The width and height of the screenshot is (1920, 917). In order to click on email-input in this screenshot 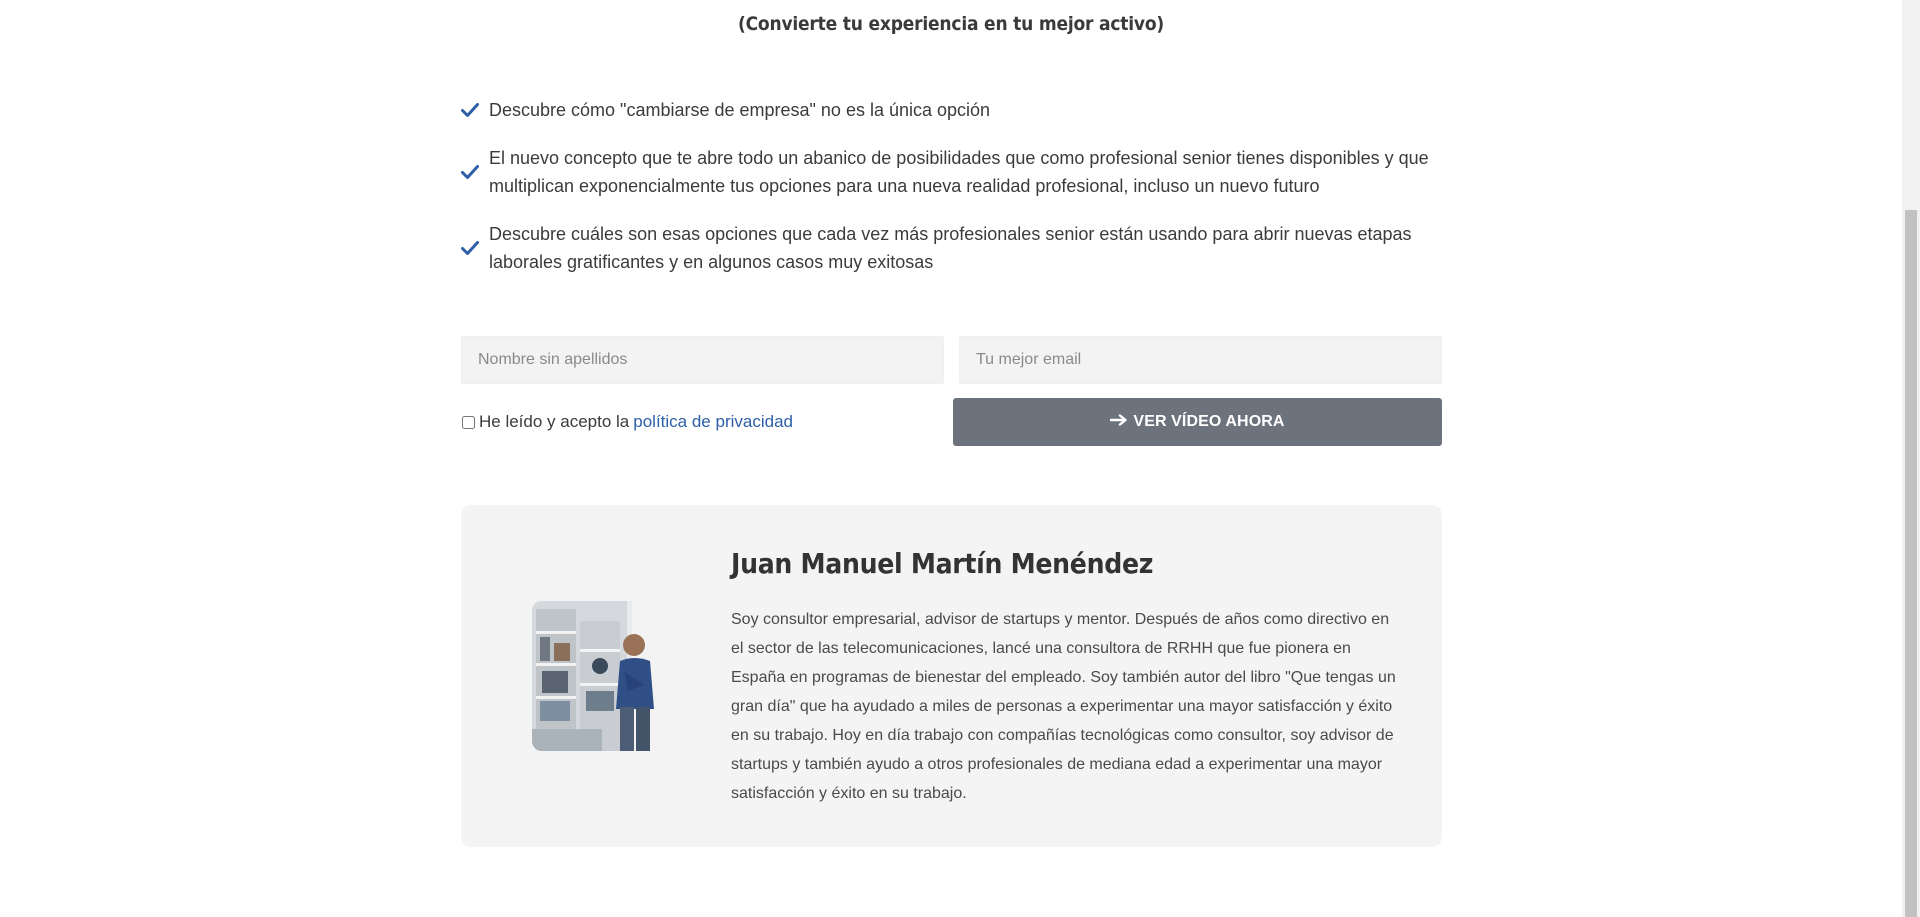, I will do `click(1200, 360)`.